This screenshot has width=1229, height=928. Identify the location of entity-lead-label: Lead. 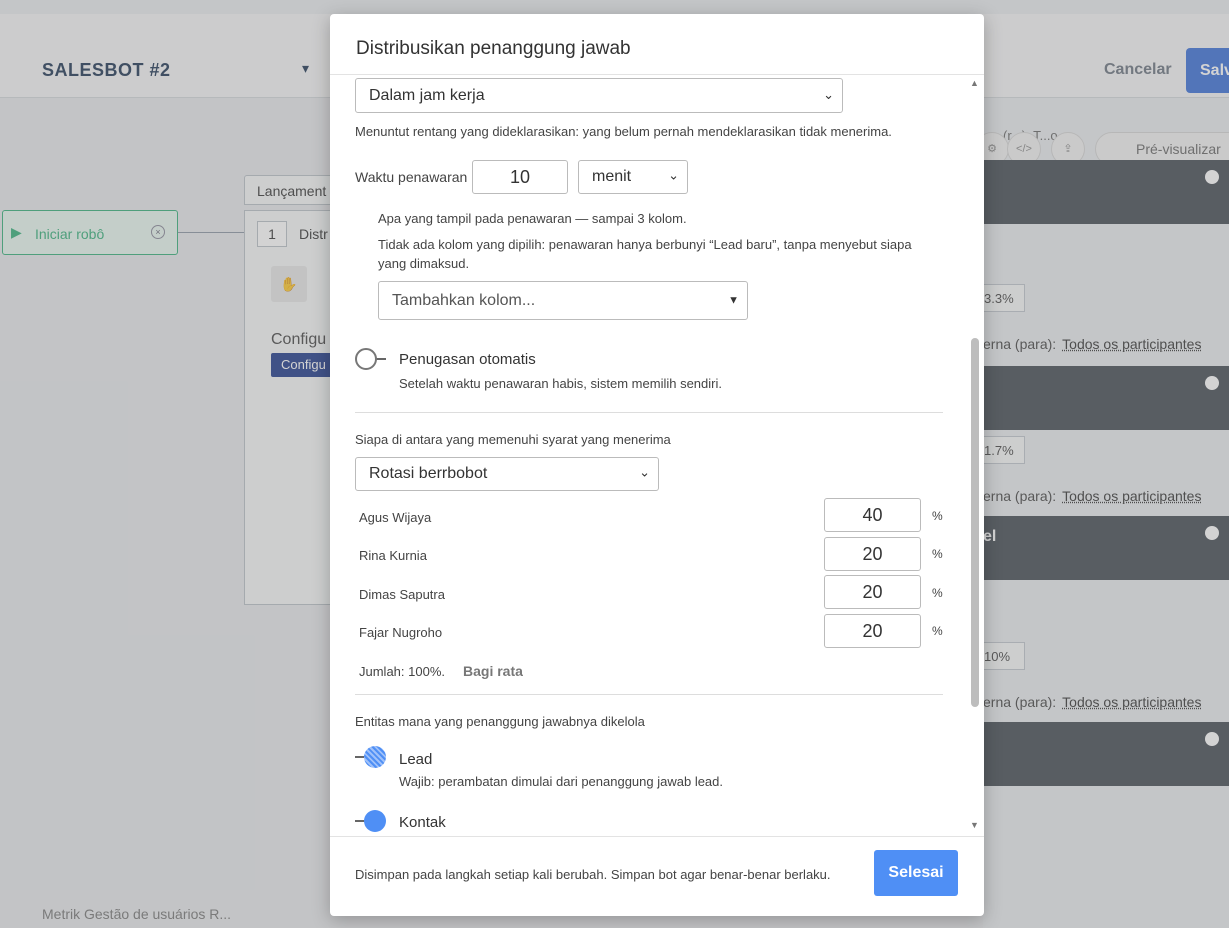
(416, 759).